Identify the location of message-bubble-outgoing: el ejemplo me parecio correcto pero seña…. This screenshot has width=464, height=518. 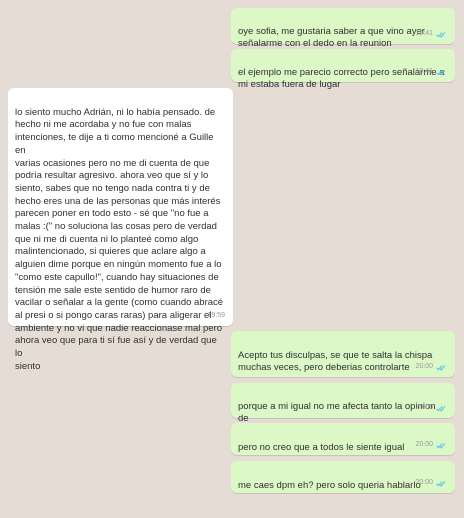
(343, 69).